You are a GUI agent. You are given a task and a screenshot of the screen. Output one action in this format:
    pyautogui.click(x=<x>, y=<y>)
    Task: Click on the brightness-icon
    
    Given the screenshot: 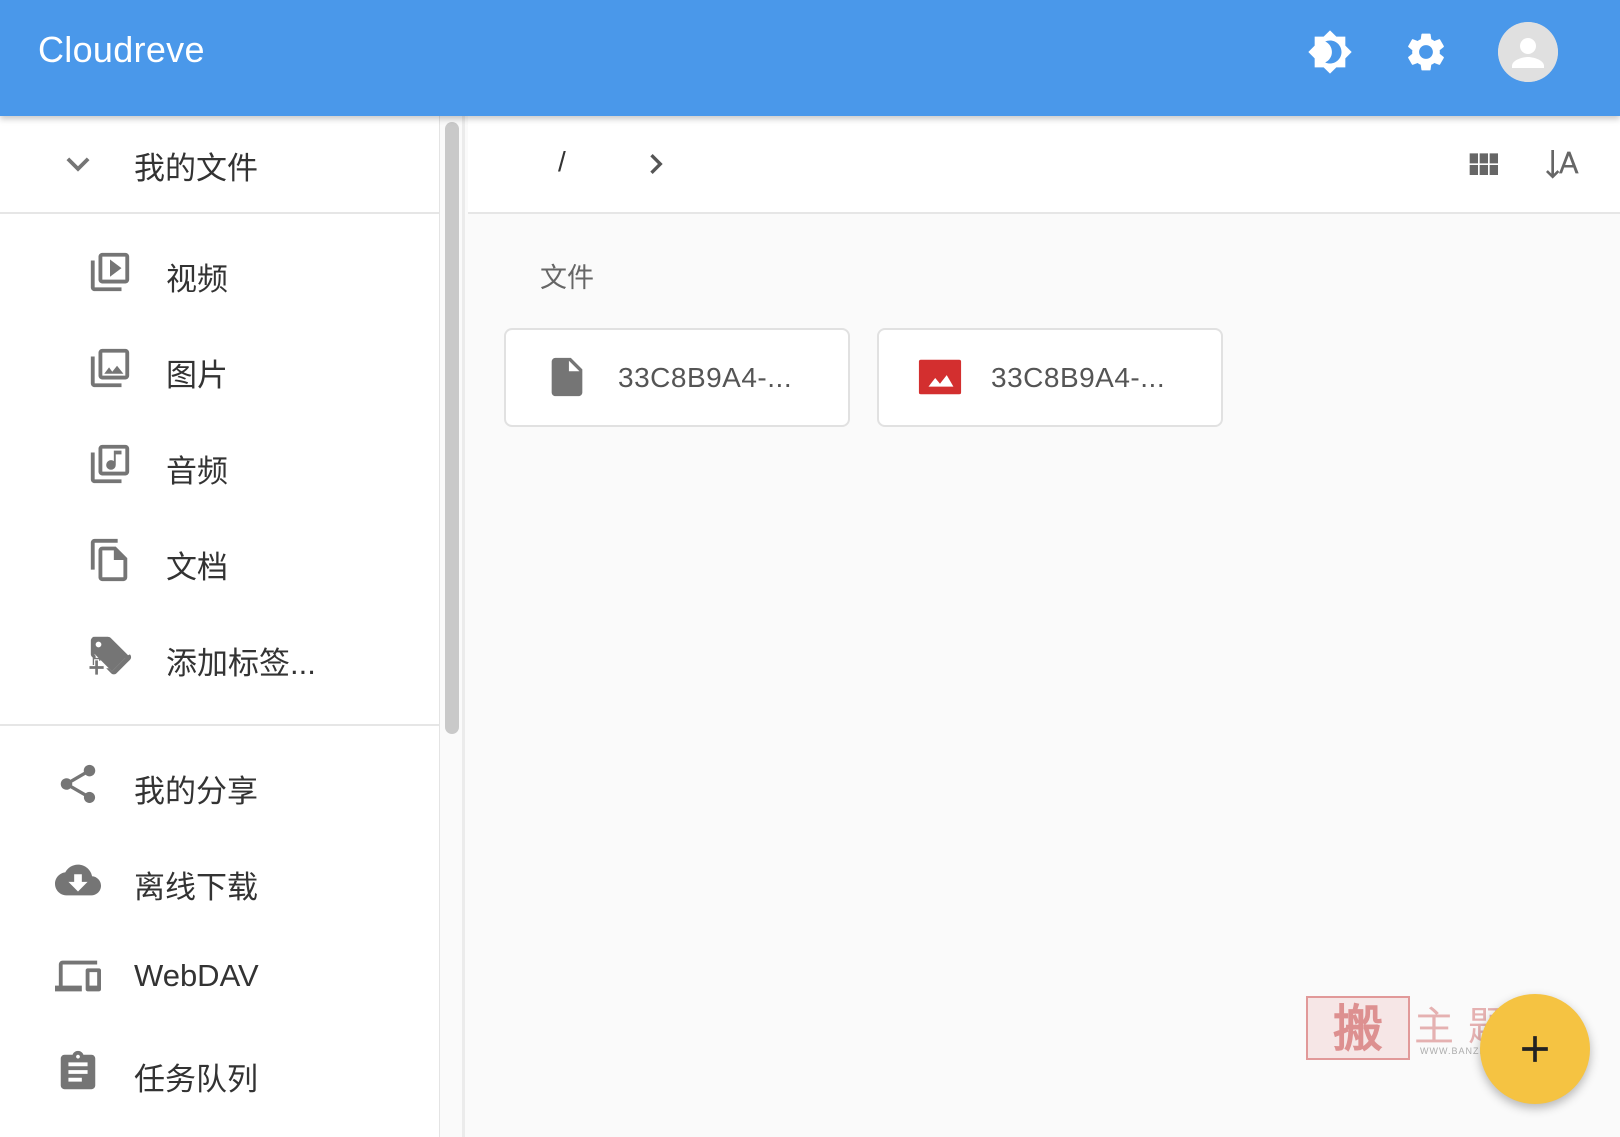 What is the action you would take?
    pyautogui.click(x=1330, y=52)
    